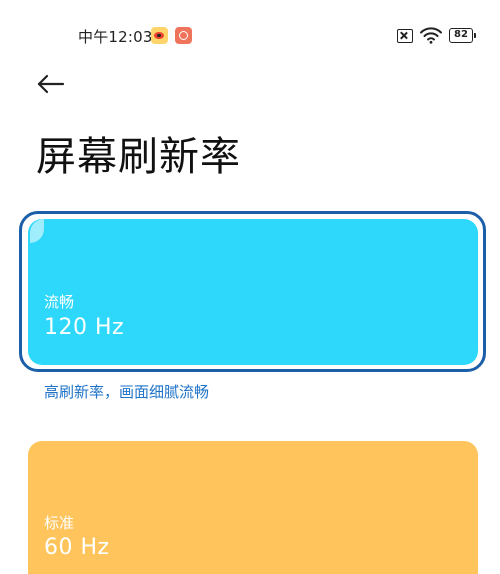 This screenshot has width=500, height=574. I want to click on option-value: 120 Hz, so click(84, 327).